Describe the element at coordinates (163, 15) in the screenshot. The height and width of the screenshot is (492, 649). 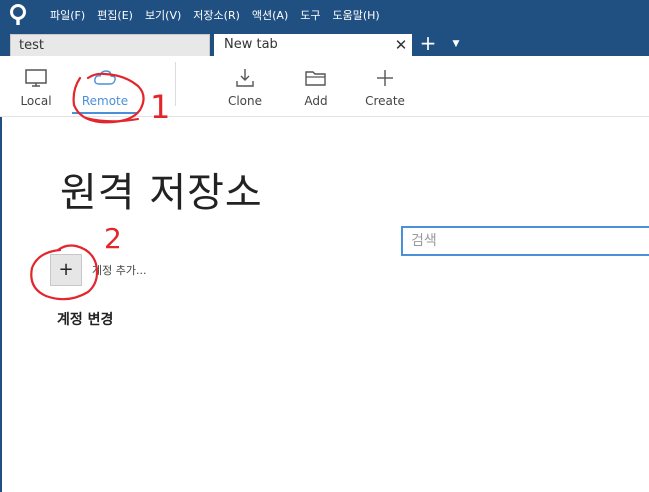
I see `menu-view: 보기(V)` at that location.